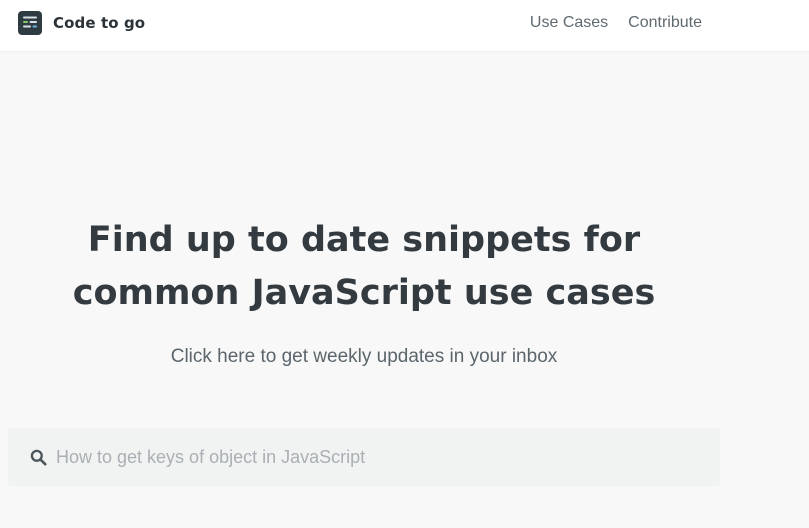 The image size is (809, 528). What do you see at coordinates (665, 23) in the screenshot?
I see `nav-link-contribute: Contribute` at bounding box center [665, 23].